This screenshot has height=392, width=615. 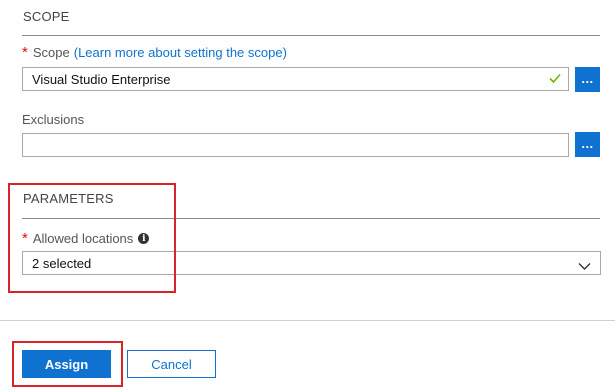 What do you see at coordinates (295, 79) in the screenshot?
I see `scope-field: Visual Studio Enterprise` at bounding box center [295, 79].